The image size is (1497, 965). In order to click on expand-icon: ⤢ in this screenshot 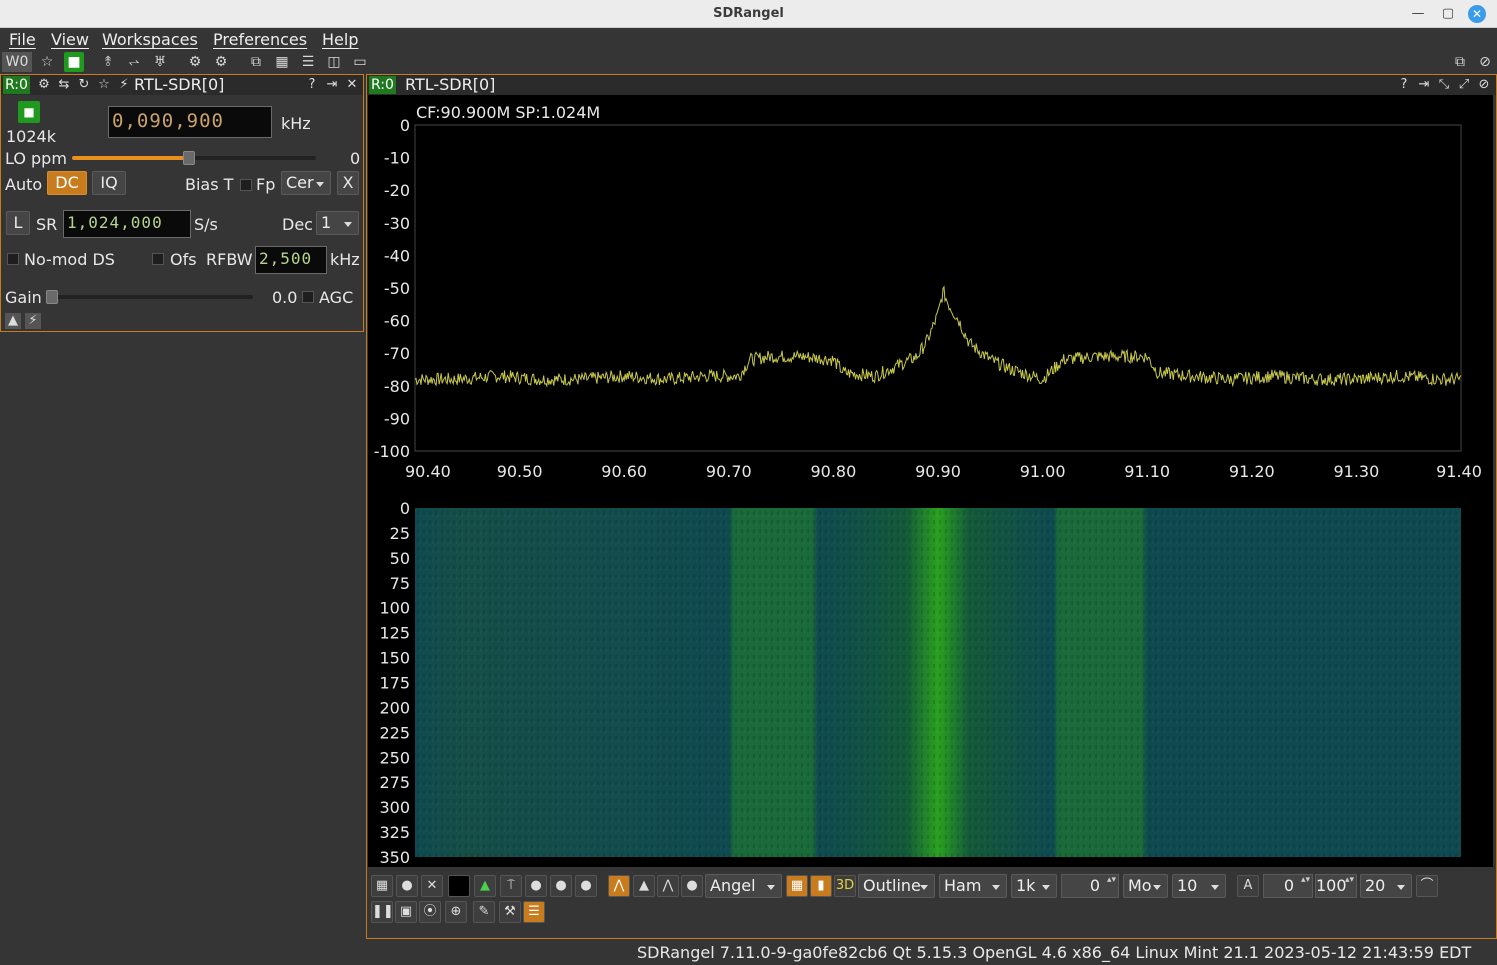, I will do `click(1464, 85)`.